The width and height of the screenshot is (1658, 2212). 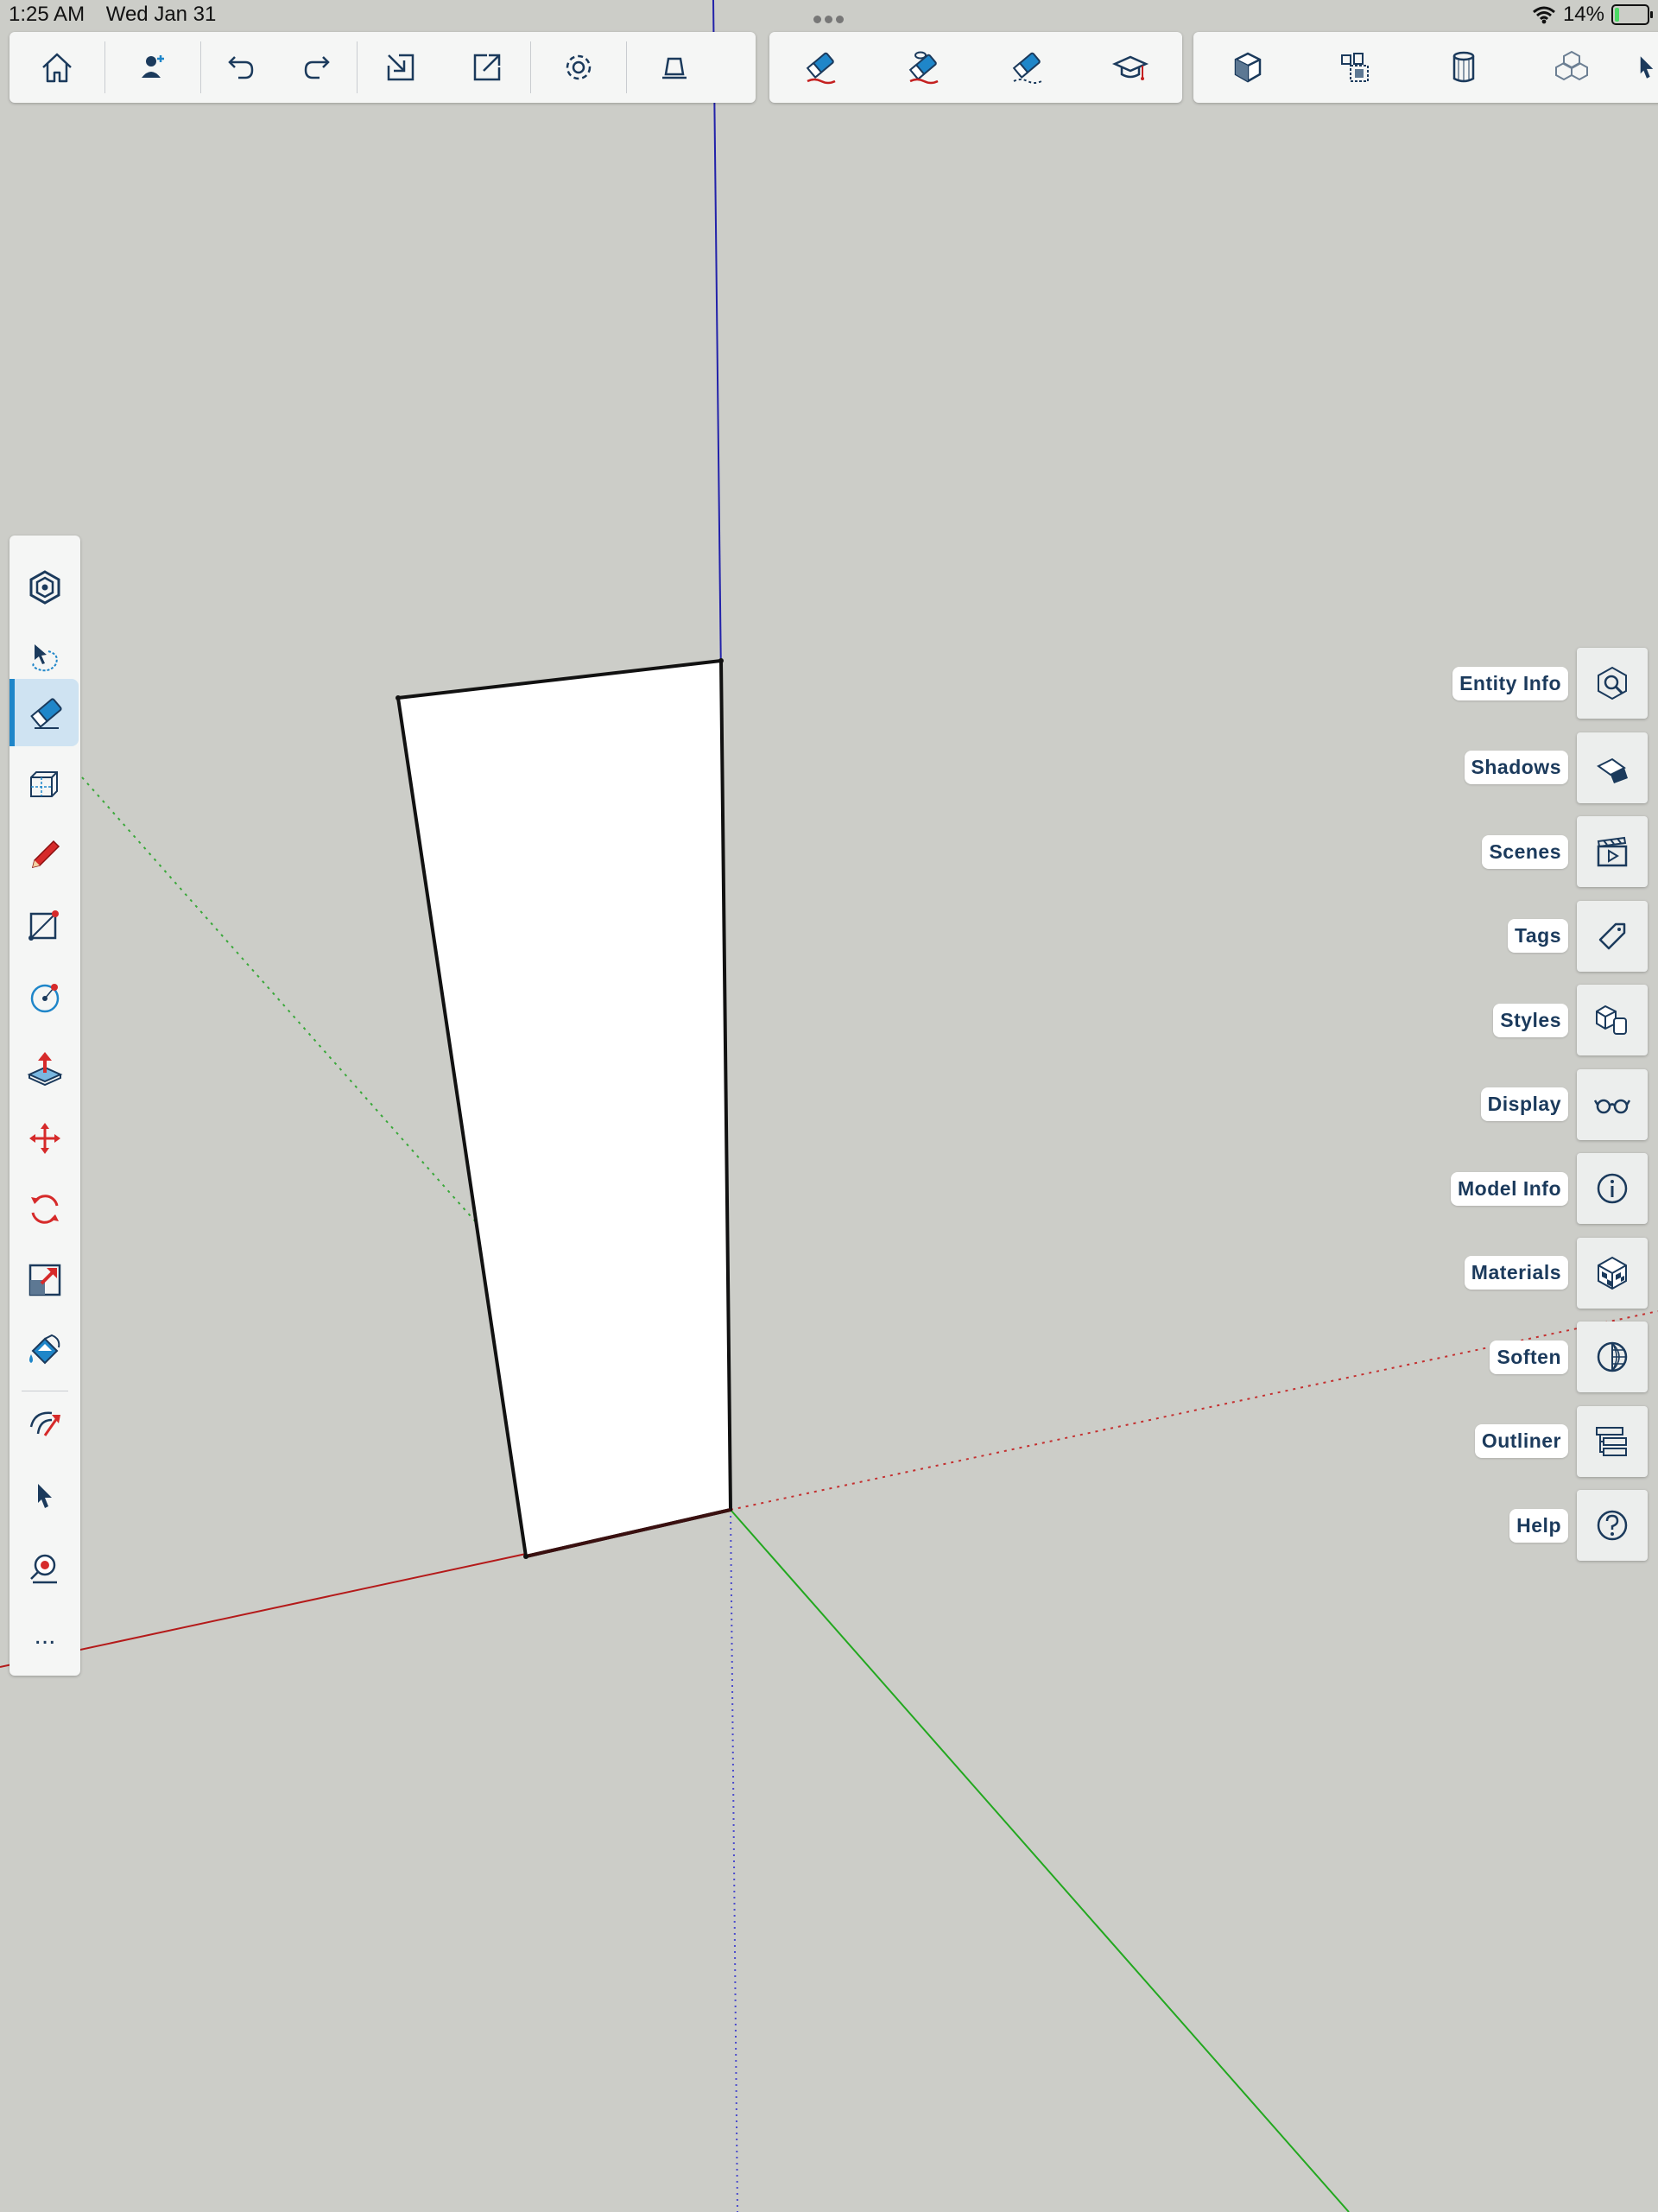 I want to click on panel-button-entity-info, so click(x=1613, y=683).